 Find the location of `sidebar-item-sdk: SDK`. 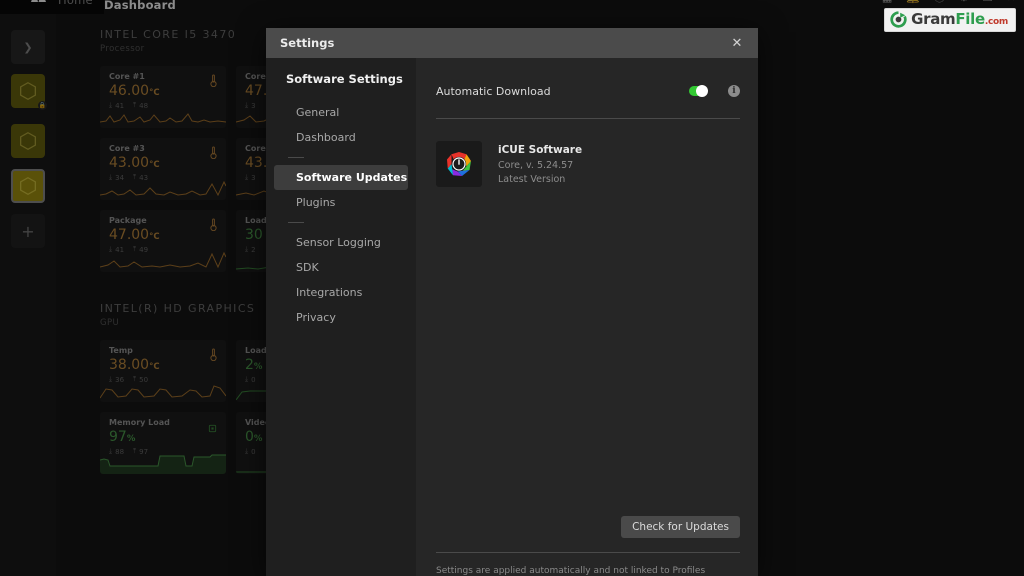

sidebar-item-sdk: SDK is located at coordinates (341, 267).